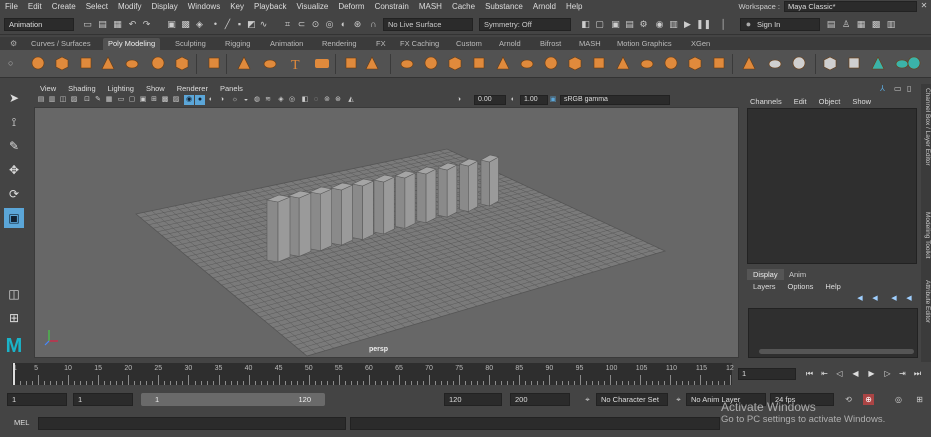  What do you see at coordinates (74, 100) in the screenshot?
I see `image-plane-icon: ▨` at bounding box center [74, 100].